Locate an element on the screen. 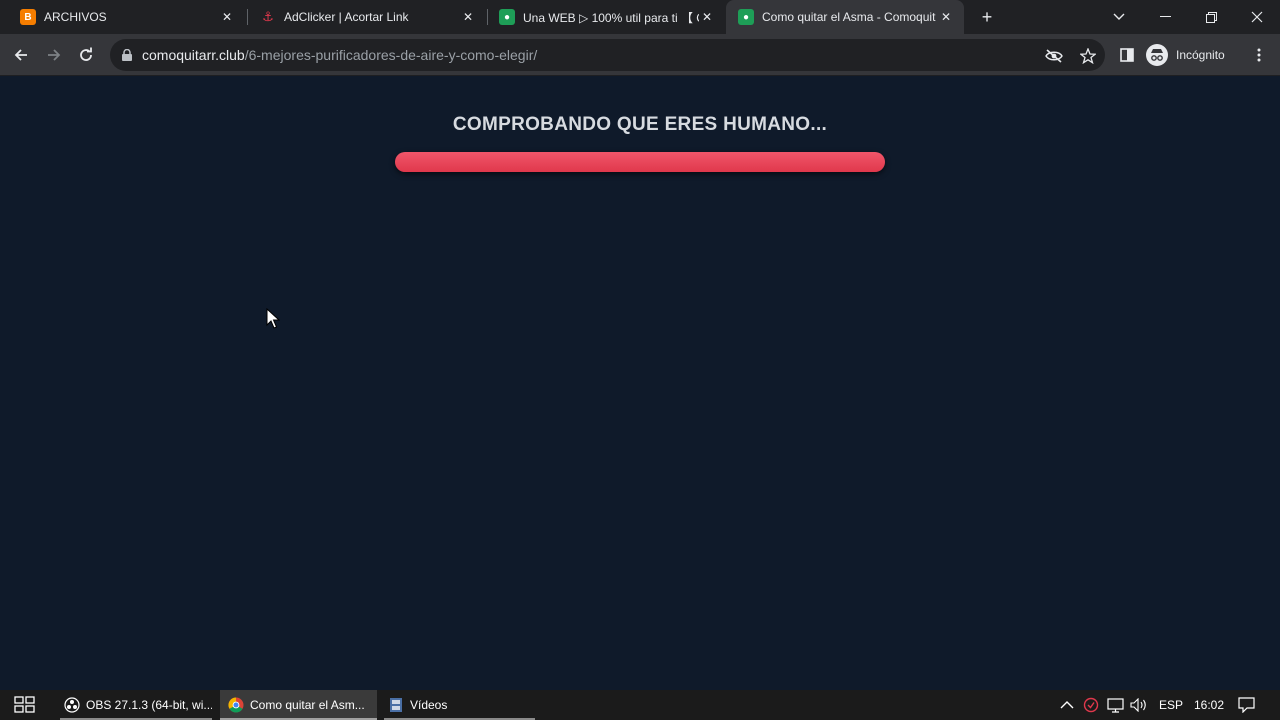 The height and width of the screenshot is (720, 1280). forward-arrow-icon is located at coordinates (54, 55).